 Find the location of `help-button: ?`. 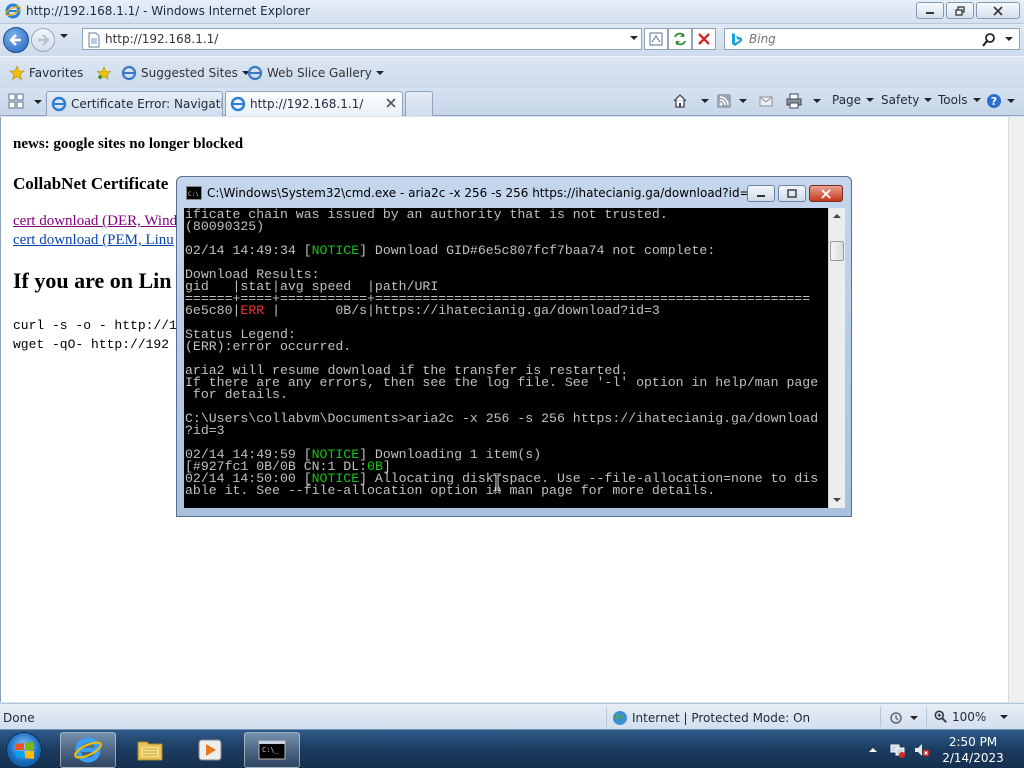

help-button: ? is located at coordinates (1000, 101).